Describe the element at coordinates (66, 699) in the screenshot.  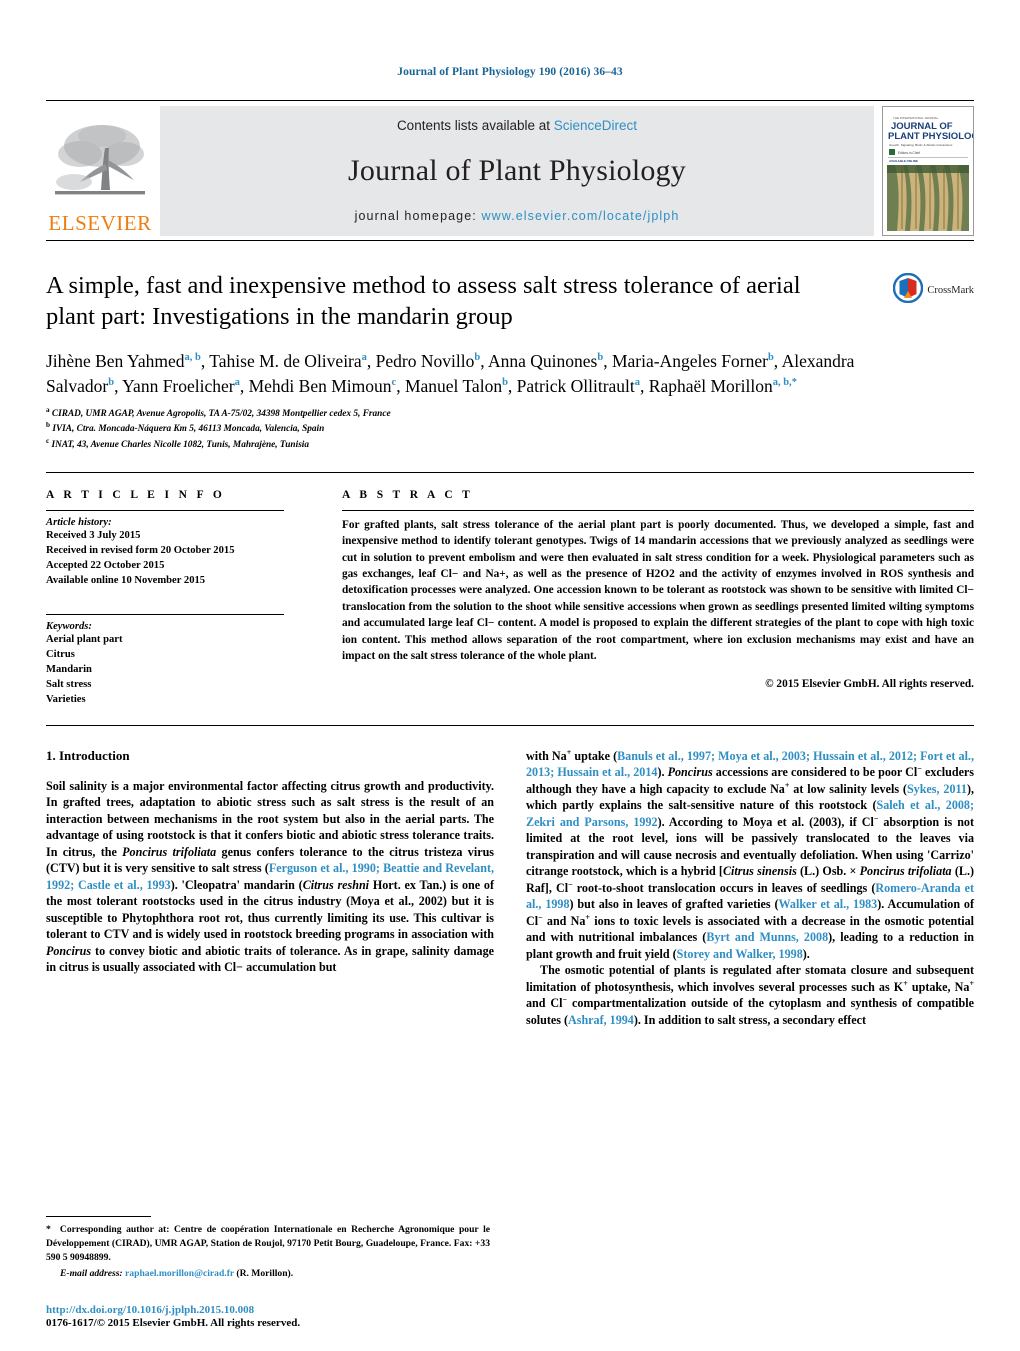
I see `keyword-item: Varieties` at that location.